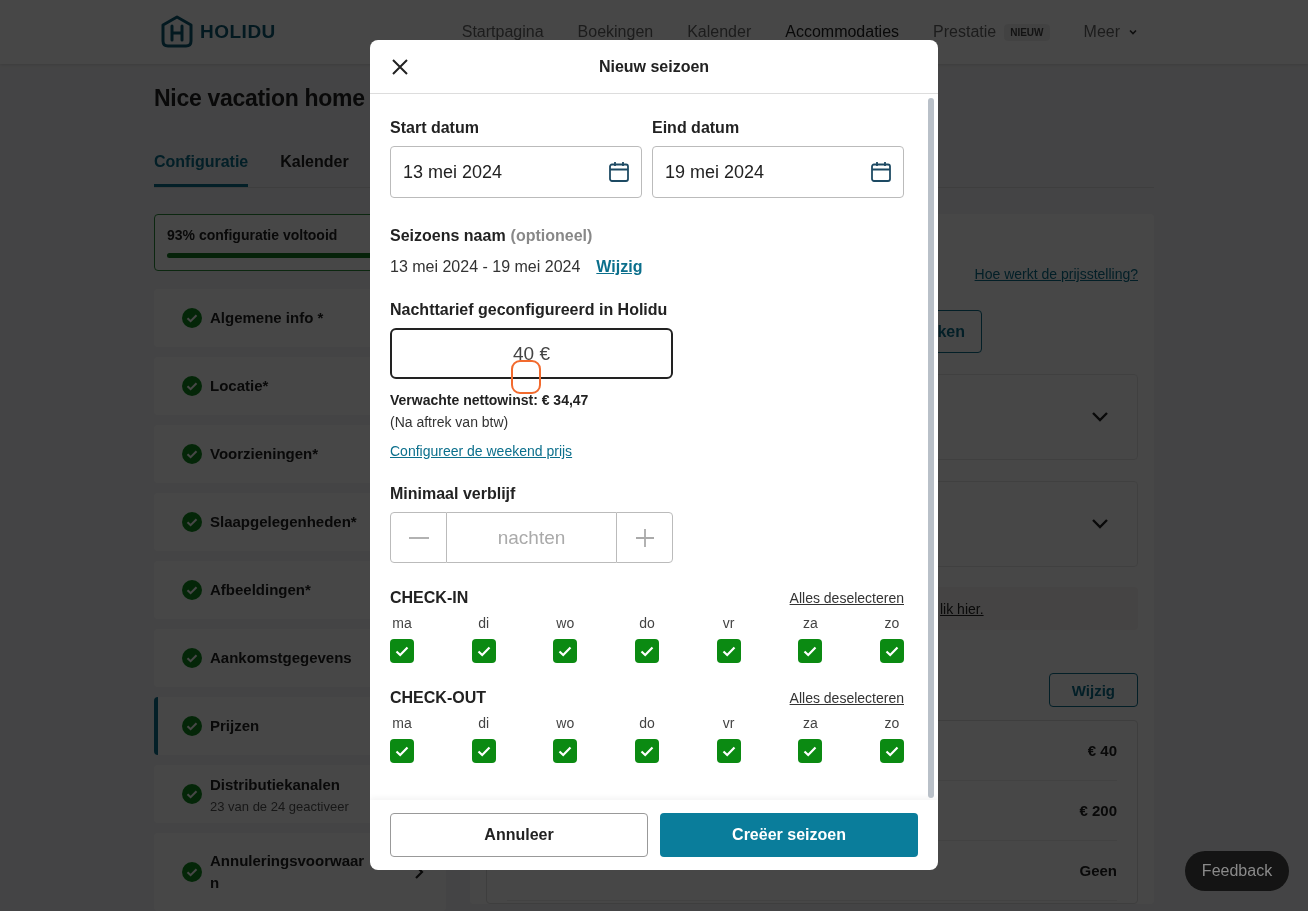  What do you see at coordinates (931, 448) in the screenshot?
I see `scrollbar` at bounding box center [931, 448].